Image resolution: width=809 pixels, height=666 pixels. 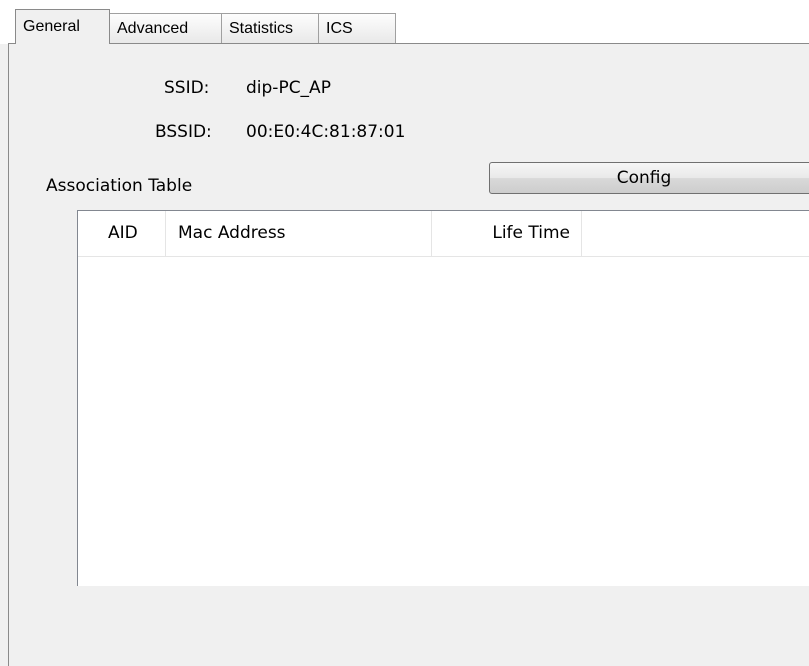 What do you see at coordinates (122, 233) in the screenshot?
I see `column-header-aid: AID` at bounding box center [122, 233].